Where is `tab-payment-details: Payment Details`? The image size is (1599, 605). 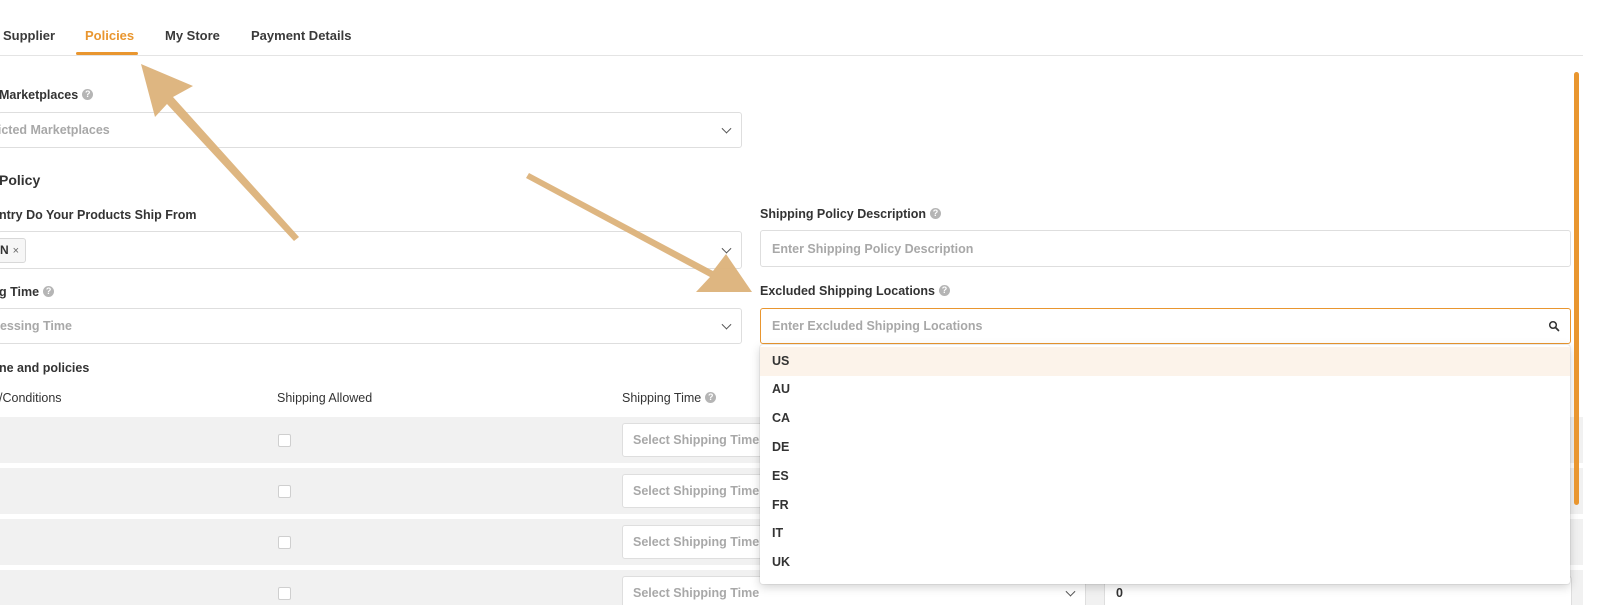 tab-payment-details: Payment Details is located at coordinates (301, 35).